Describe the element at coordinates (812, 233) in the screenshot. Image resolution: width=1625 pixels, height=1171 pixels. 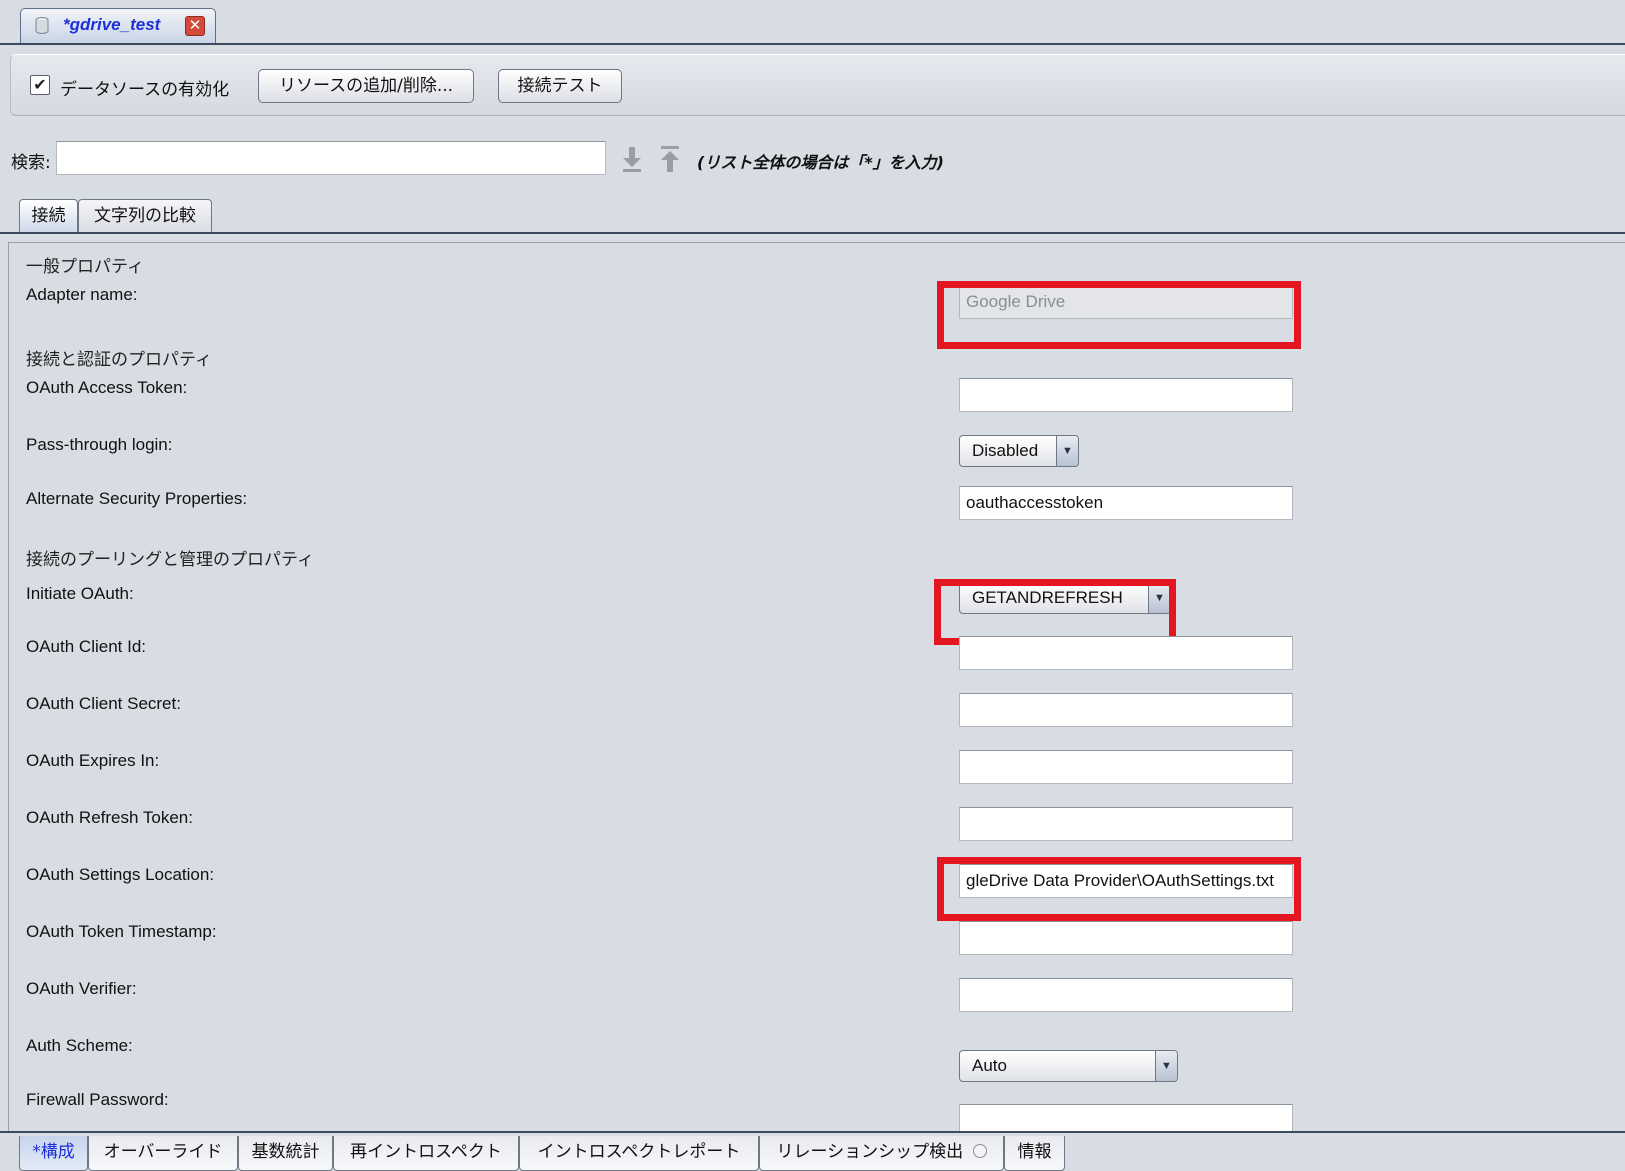
I see `inner-tab-divider` at that location.